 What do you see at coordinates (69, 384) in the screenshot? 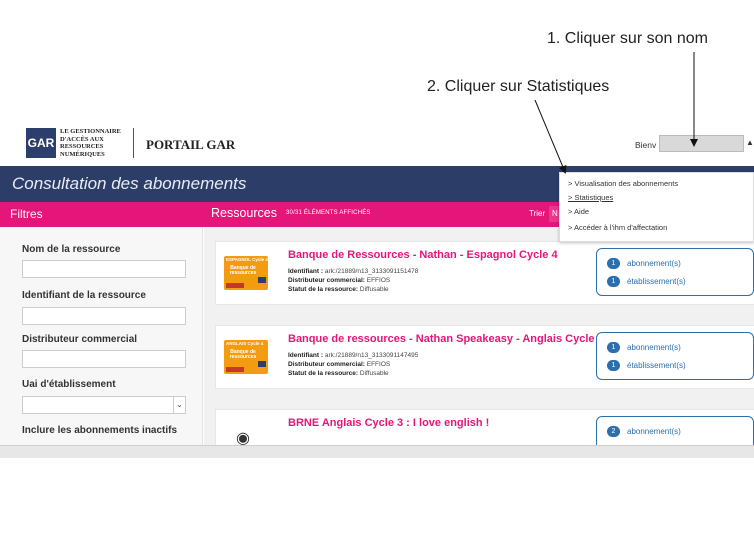
I see `uai-label: Uai d'établissement` at bounding box center [69, 384].